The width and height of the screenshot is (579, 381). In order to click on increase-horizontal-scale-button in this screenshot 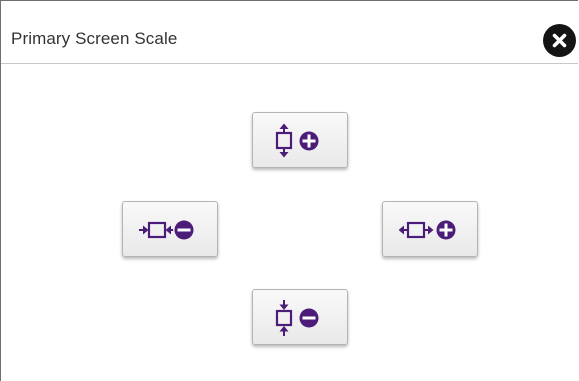, I will do `click(430, 229)`.